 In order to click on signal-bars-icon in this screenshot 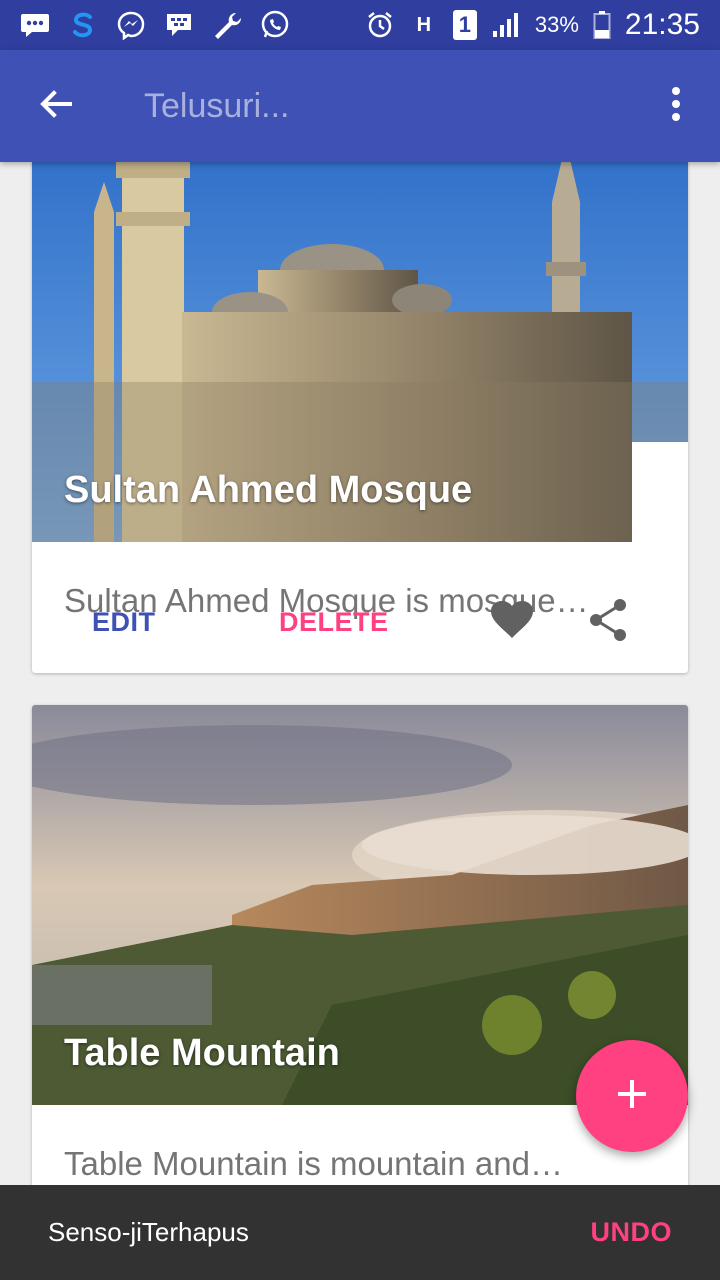, I will do `click(506, 25)`.